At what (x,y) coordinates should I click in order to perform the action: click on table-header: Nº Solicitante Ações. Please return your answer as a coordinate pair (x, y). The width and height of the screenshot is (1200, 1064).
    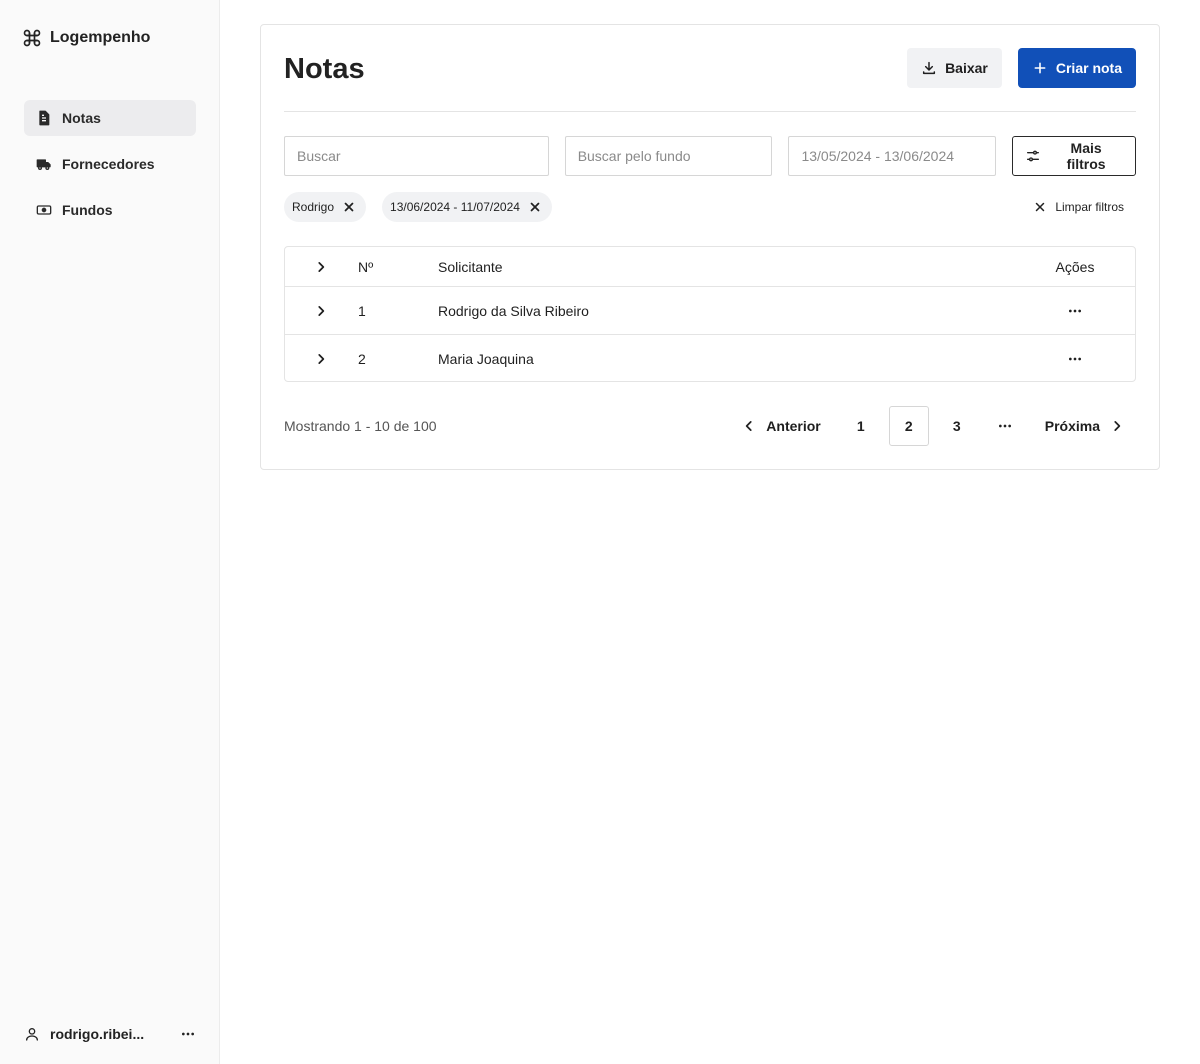
    Looking at the image, I should click on (710, 266).